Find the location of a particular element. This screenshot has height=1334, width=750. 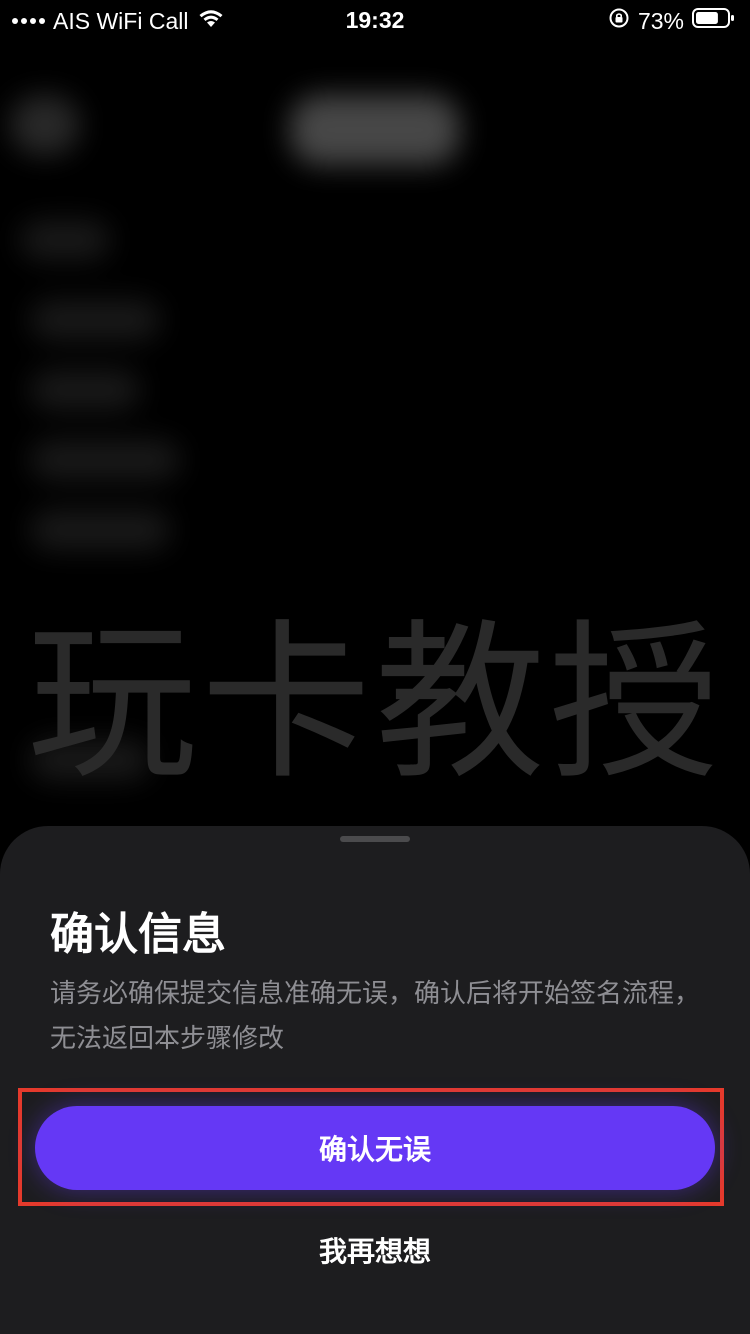

battery-icon is located at coordinates (714, 21).